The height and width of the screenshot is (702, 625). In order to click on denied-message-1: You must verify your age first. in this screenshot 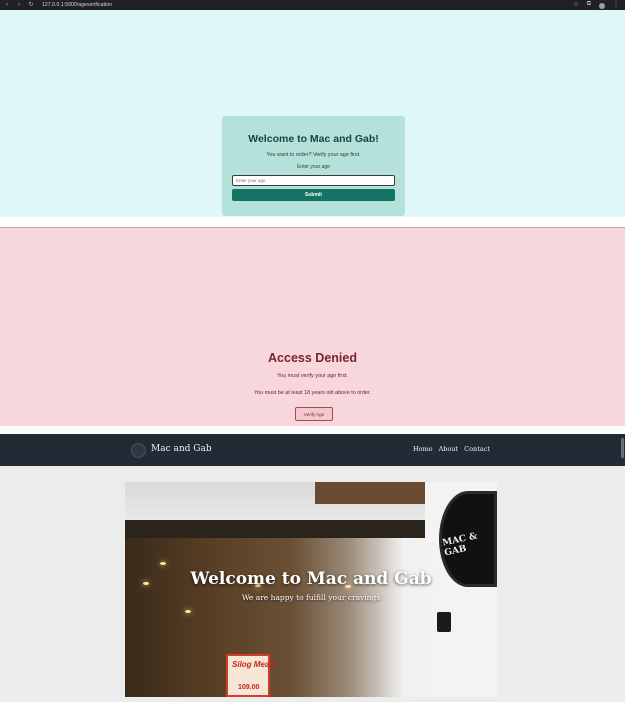, I will do `click(312, 376)`.